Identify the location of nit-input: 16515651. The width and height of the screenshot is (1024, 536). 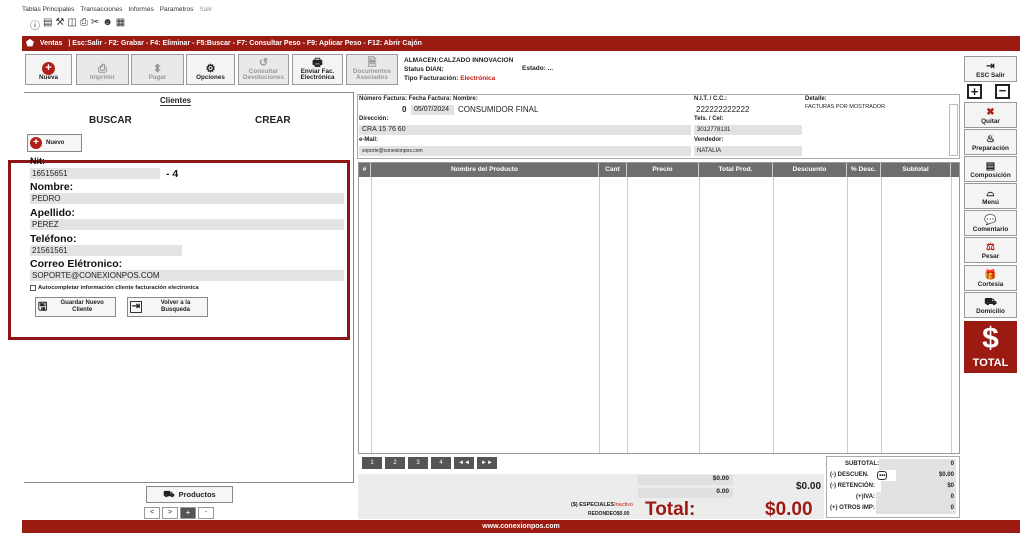
(95, 173).